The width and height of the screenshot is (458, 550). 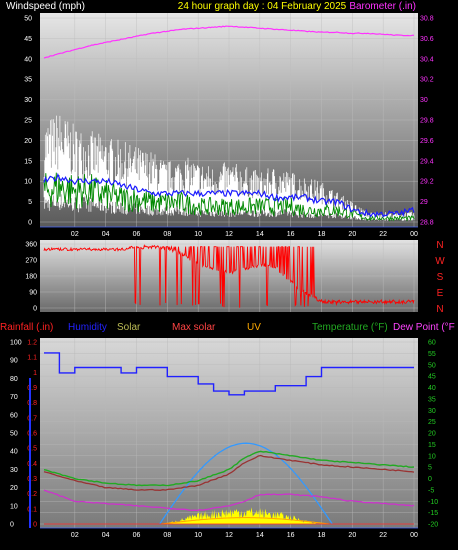 I want to click on temperature-y-tick: 10, so click(x=432, y=456).